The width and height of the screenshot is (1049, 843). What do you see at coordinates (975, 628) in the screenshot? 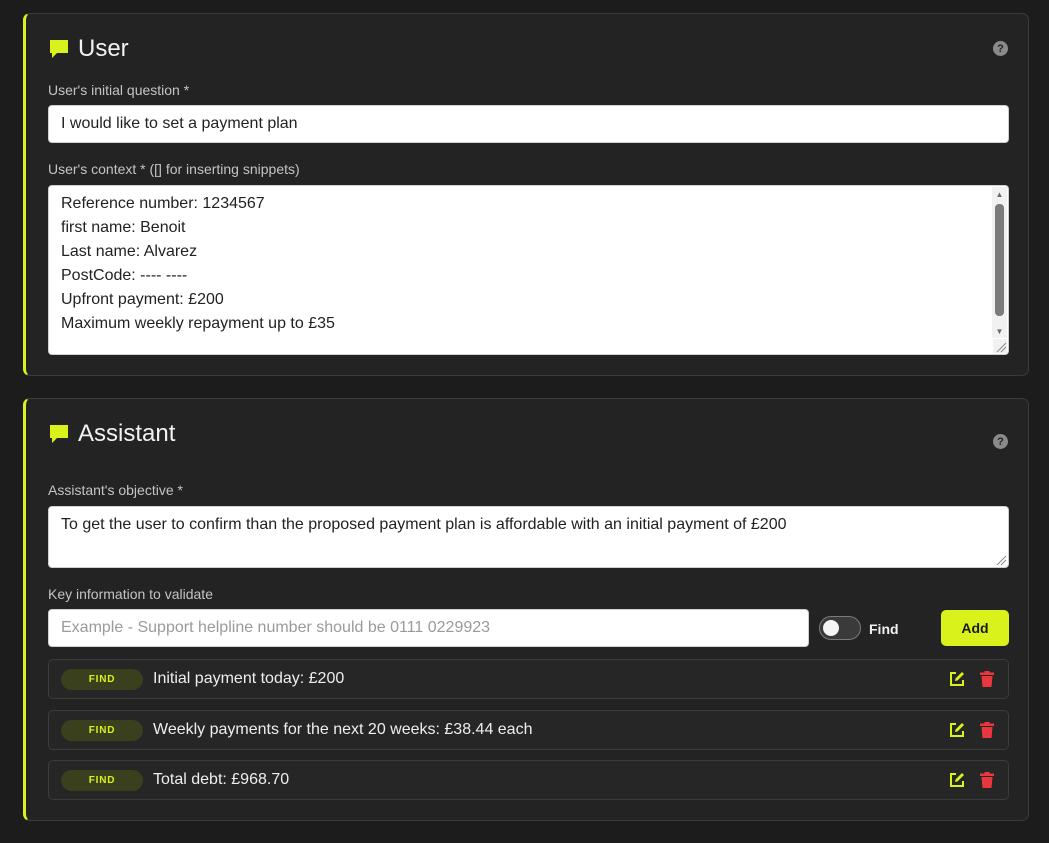
I see `add-button: Add` at bounding box center [975, 628].